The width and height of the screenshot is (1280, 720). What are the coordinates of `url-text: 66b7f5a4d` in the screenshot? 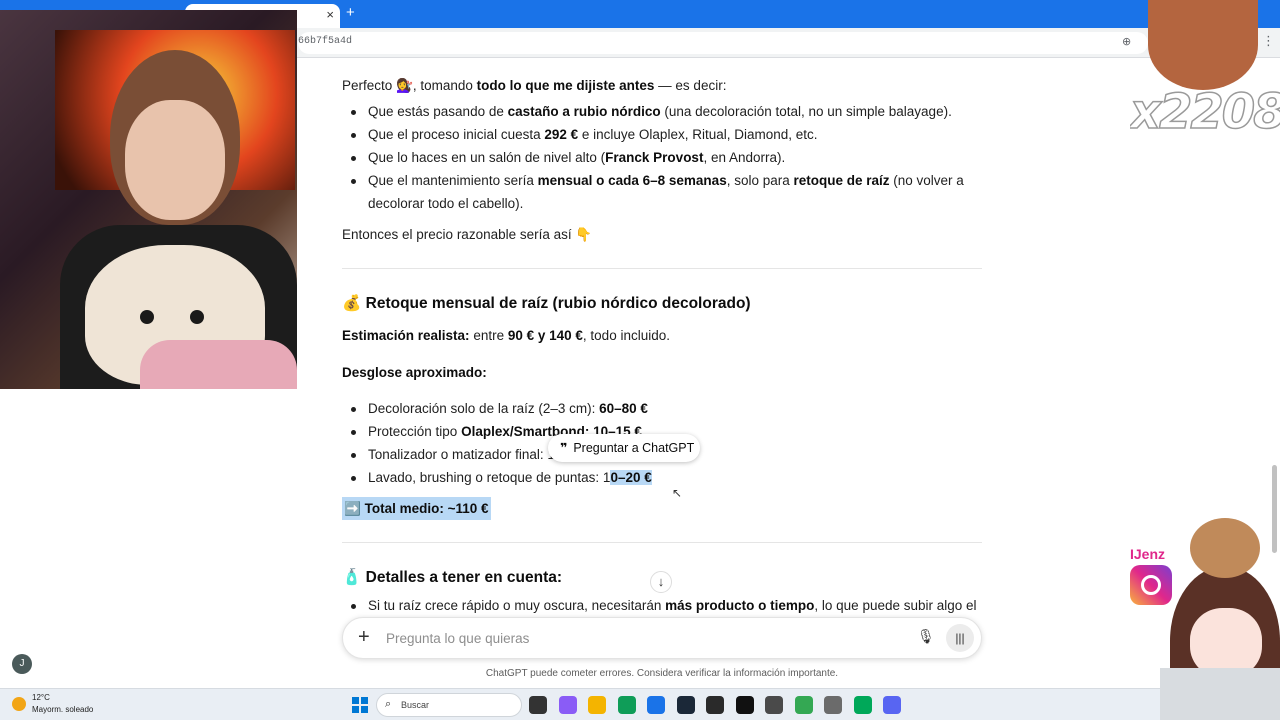 It's located at (325, 41).